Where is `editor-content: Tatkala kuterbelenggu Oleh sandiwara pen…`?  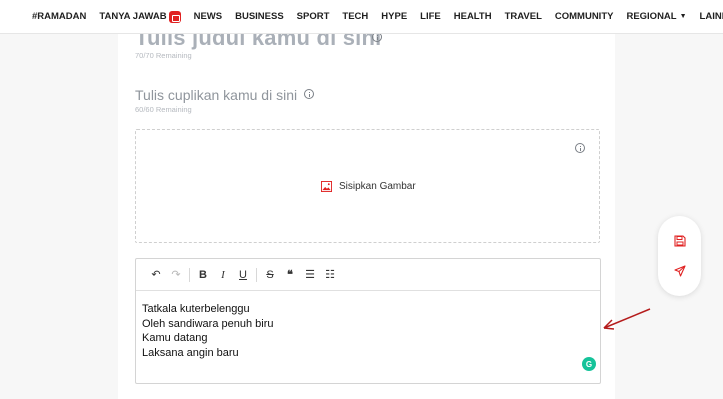
editor-content: Tatkala kuterbelenggu Oleh sandiwara pen… is located at coordinates (368, 325).